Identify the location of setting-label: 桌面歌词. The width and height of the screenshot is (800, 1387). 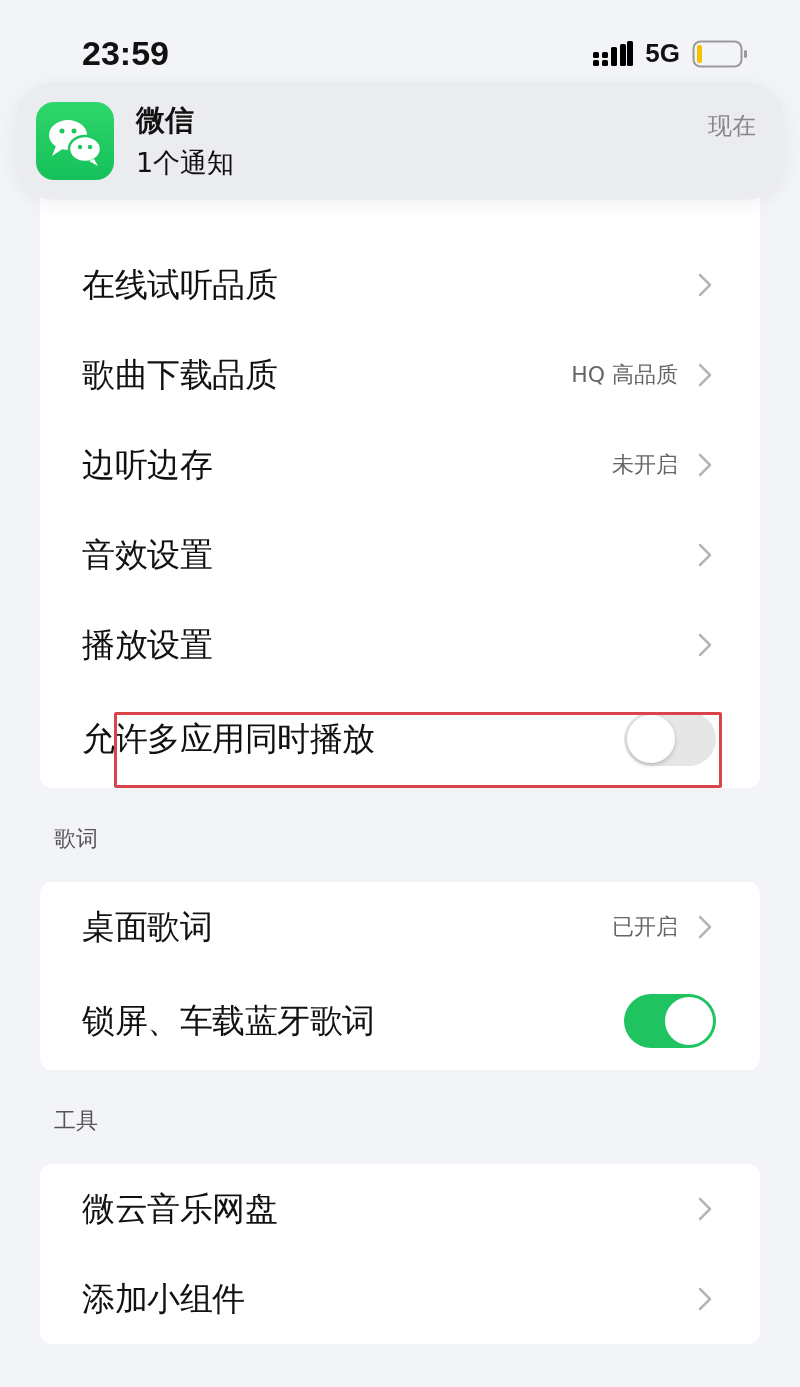
(147, 927).